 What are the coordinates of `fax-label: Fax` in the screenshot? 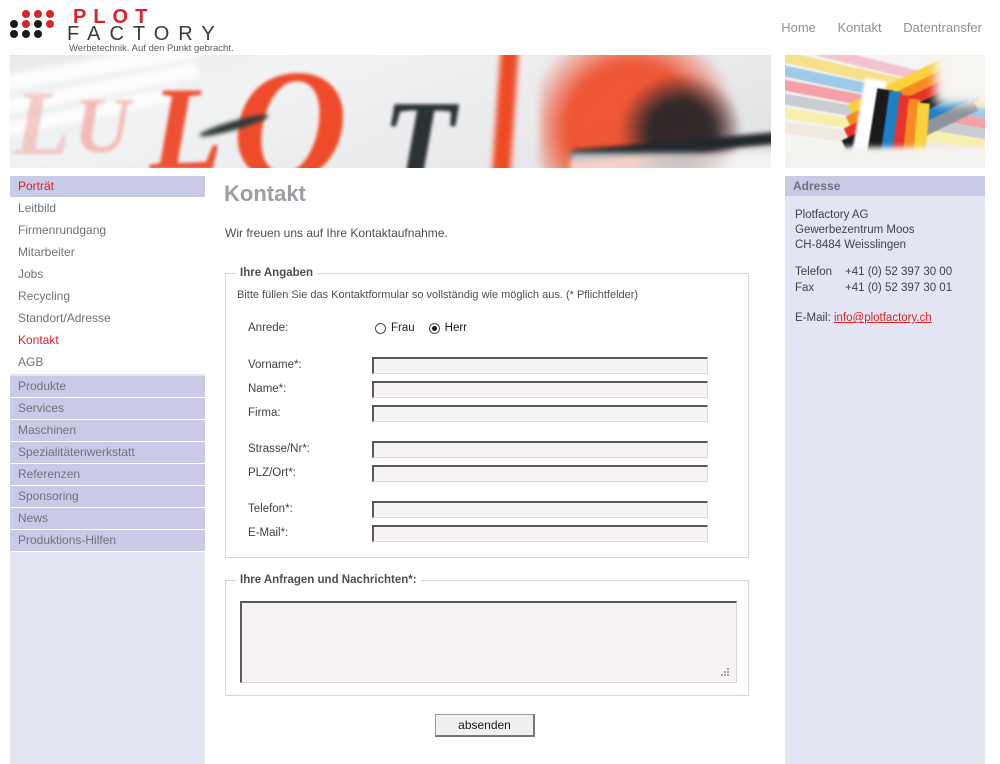 It's located at (805, 288).